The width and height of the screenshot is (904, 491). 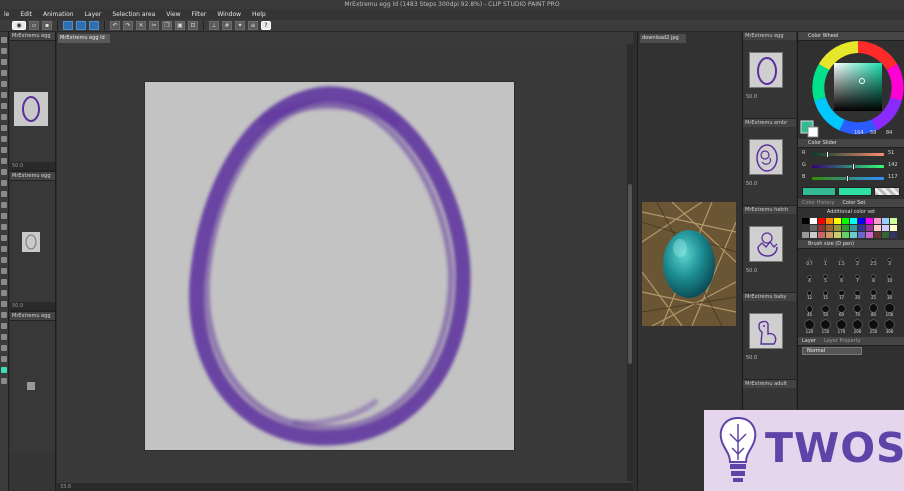 What do you see at coordinates (889, 293) in the screenshot?
I see `brush-size-option: 30` at bounding box center [889, 293].